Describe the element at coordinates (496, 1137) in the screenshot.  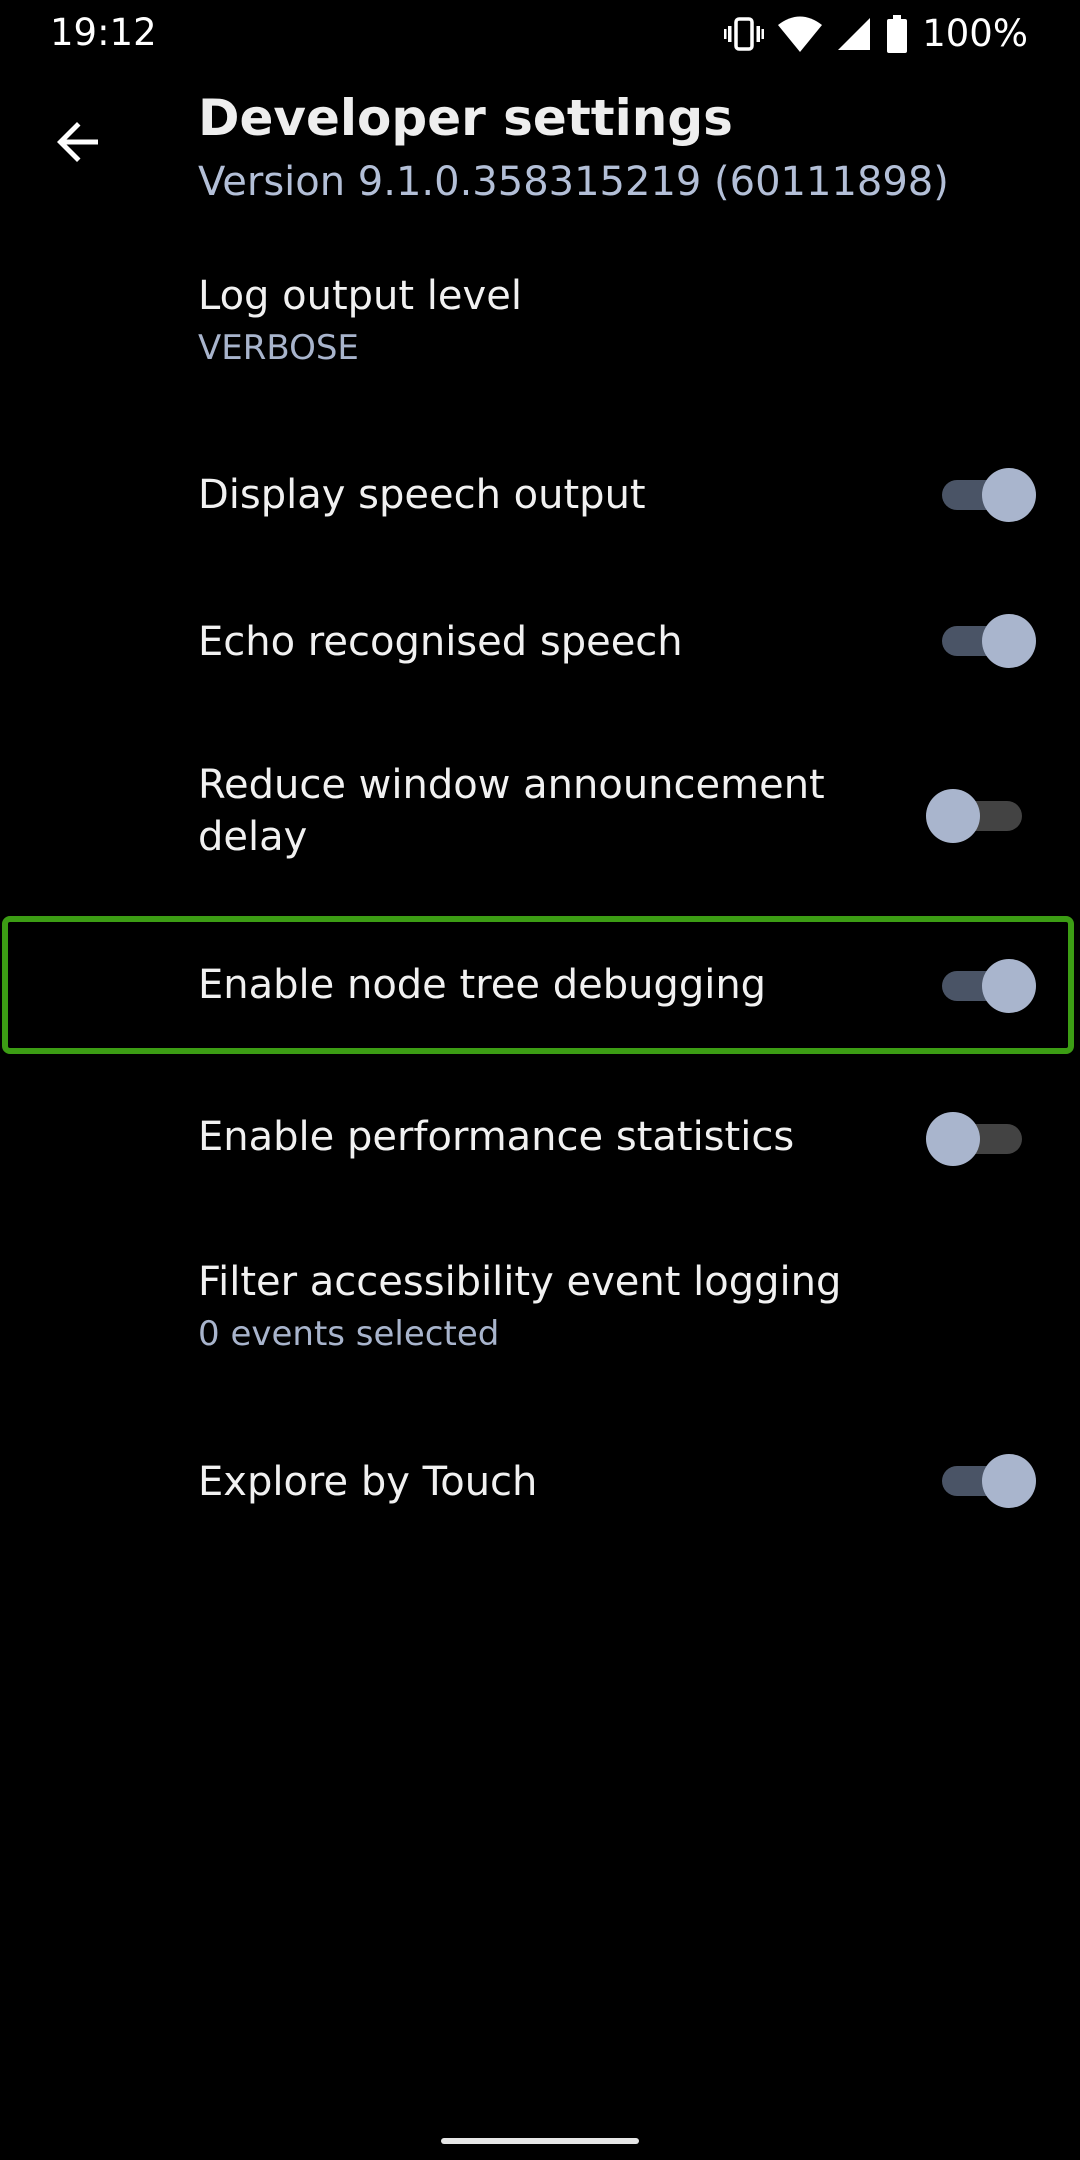
I see `setting-title: Enable performance statistics` at that location.